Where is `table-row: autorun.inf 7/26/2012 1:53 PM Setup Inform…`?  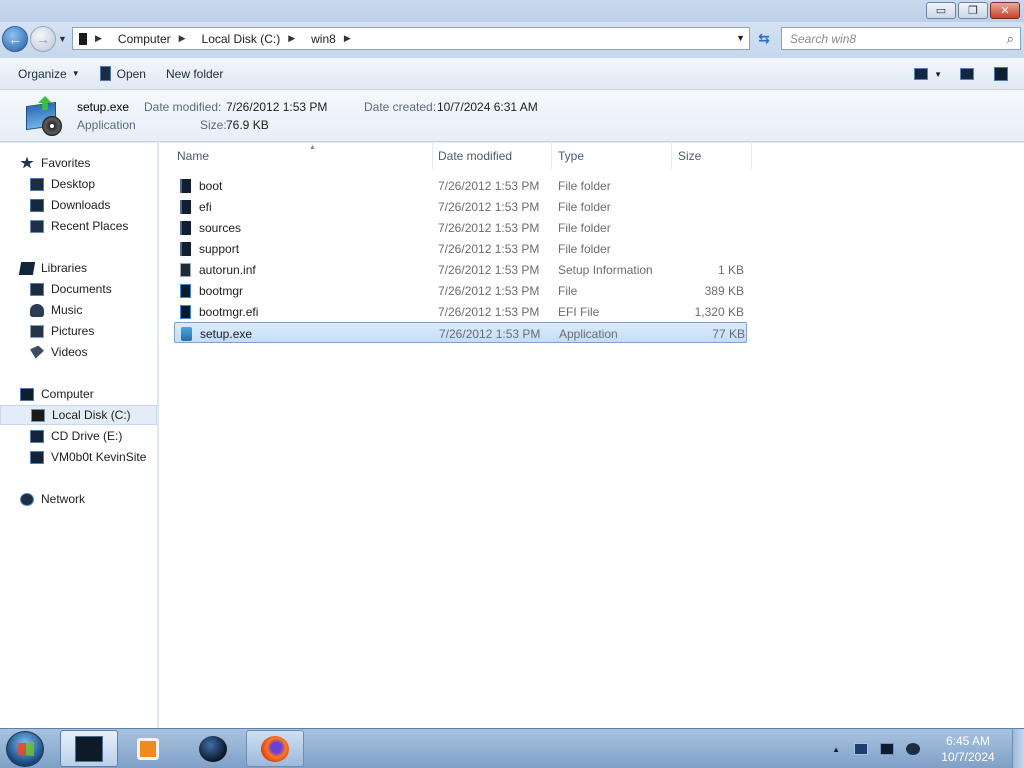 table-row: autorun.inf 7/26/2012 1:53 PM Setup Inform… is located at coordinates (460, 269).